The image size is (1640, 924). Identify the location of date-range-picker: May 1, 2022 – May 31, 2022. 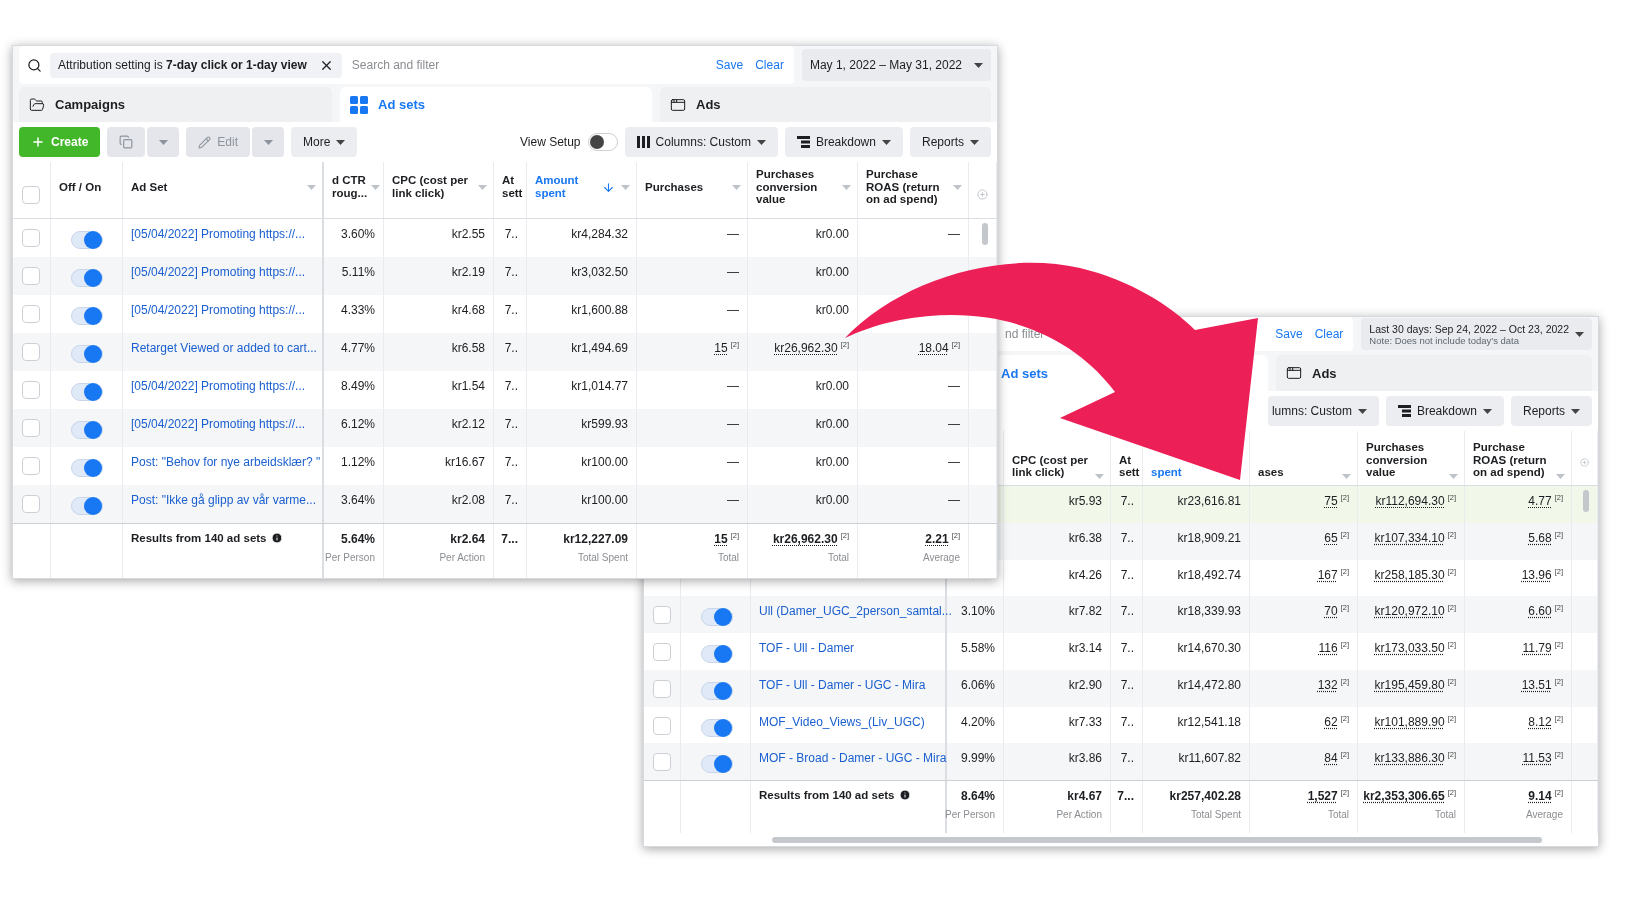
(896, 65).